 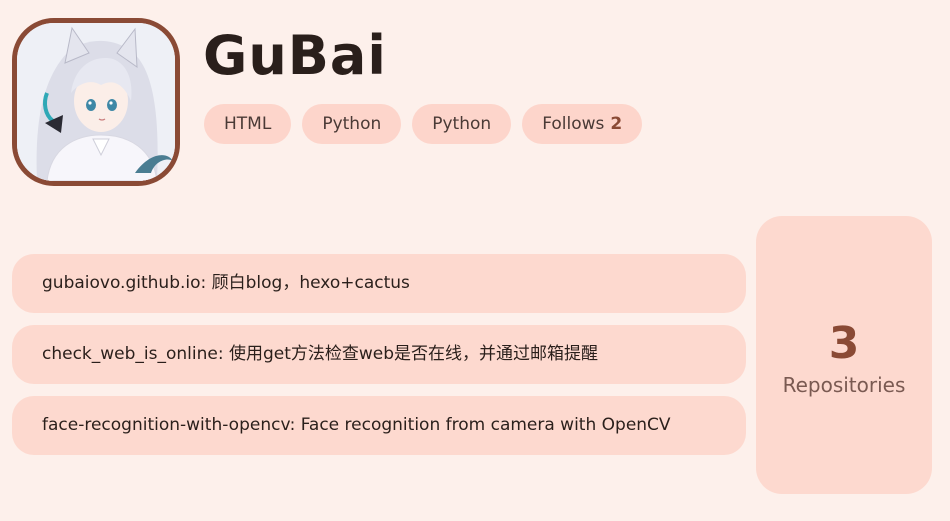 I want to click on tag-label: HTML, so click(x=248, y=124).